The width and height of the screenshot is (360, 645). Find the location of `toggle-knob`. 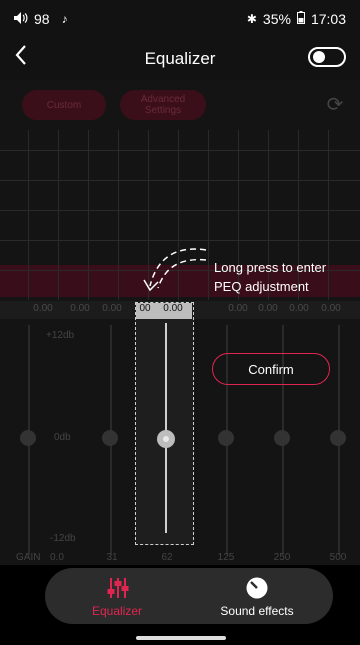

toggle-knob is located at coordinates (319, 57).